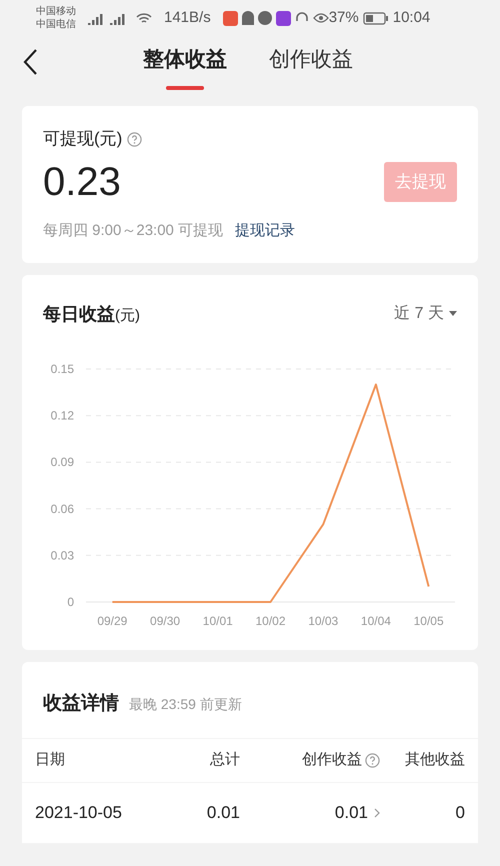 The image size is (500, 866). I want to click on network-speed: 141B/s, so click(187, 18).